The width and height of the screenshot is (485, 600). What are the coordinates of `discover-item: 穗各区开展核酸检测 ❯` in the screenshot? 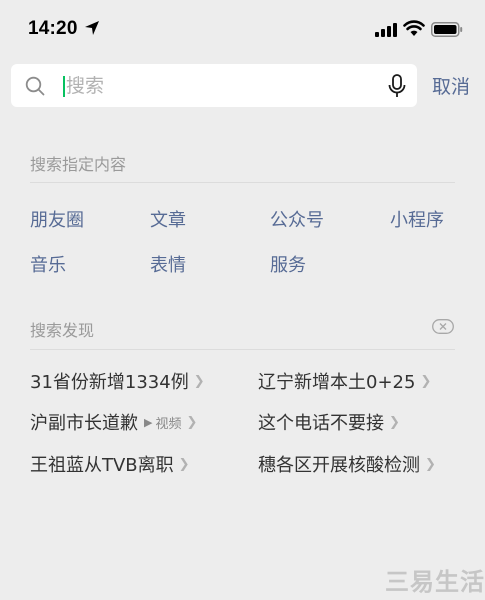 It's located at (347, 464).